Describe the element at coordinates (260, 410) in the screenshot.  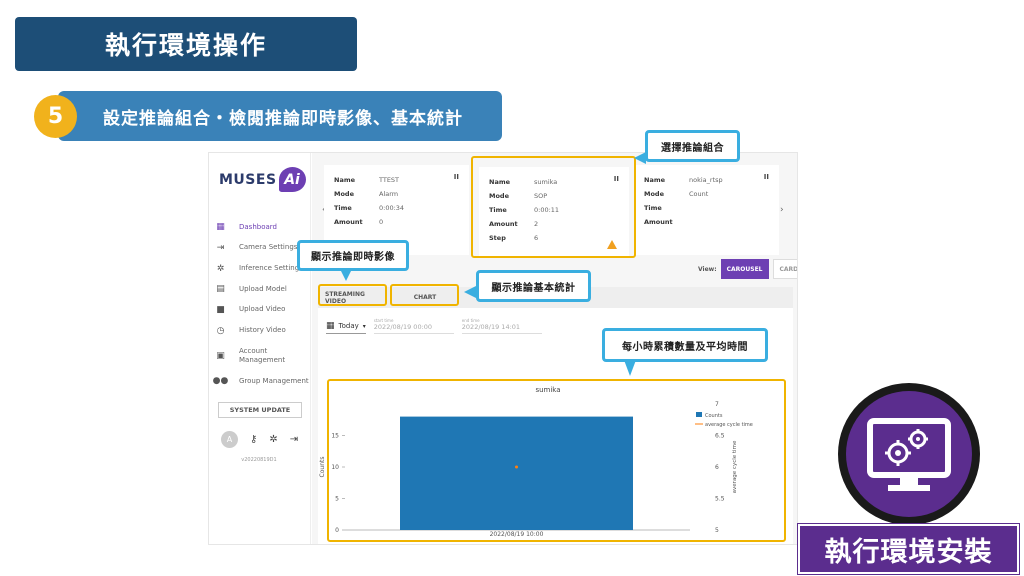
I see `system-update-button: SYSTEM UPDATE` at that location.